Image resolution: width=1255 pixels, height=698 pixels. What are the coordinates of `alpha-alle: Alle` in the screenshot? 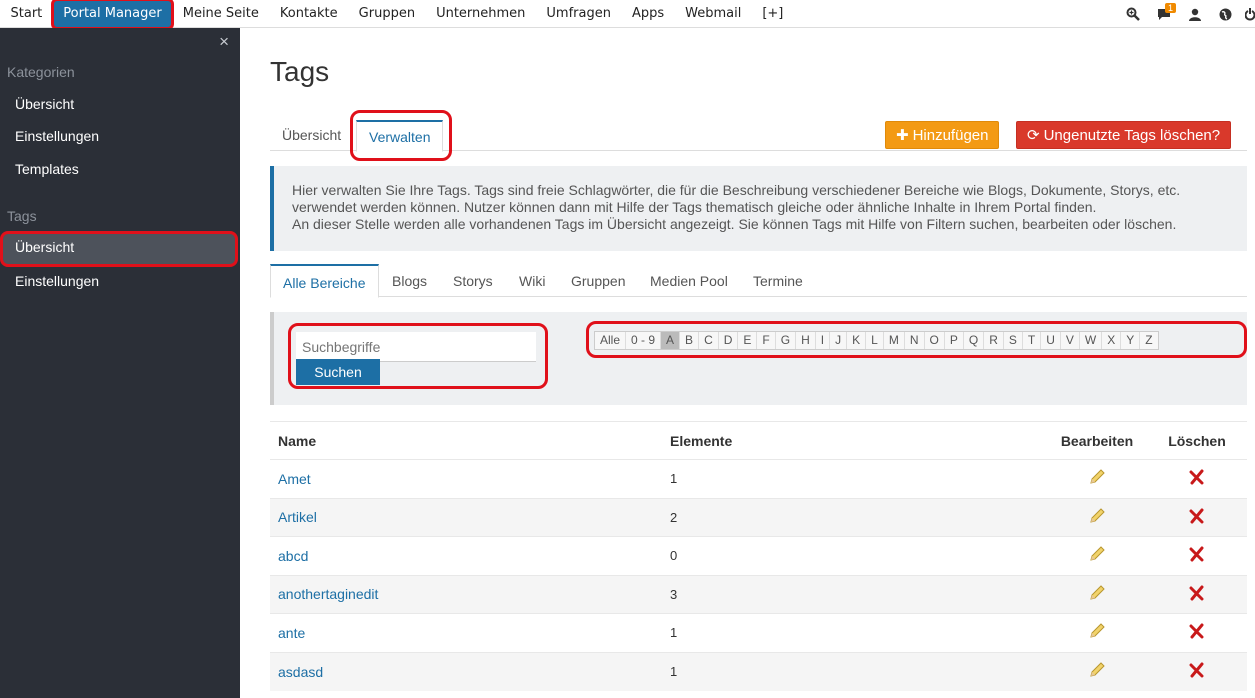 It's located at (611, 340).